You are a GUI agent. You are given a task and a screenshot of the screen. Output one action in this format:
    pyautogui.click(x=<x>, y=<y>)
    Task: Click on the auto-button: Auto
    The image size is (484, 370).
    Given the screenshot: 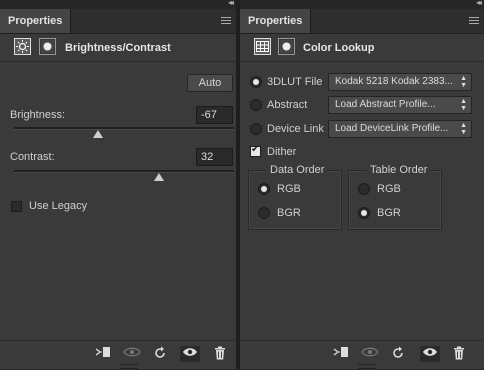 What is the action you would take?
    pyautogui.click(x=210, y=83)
    